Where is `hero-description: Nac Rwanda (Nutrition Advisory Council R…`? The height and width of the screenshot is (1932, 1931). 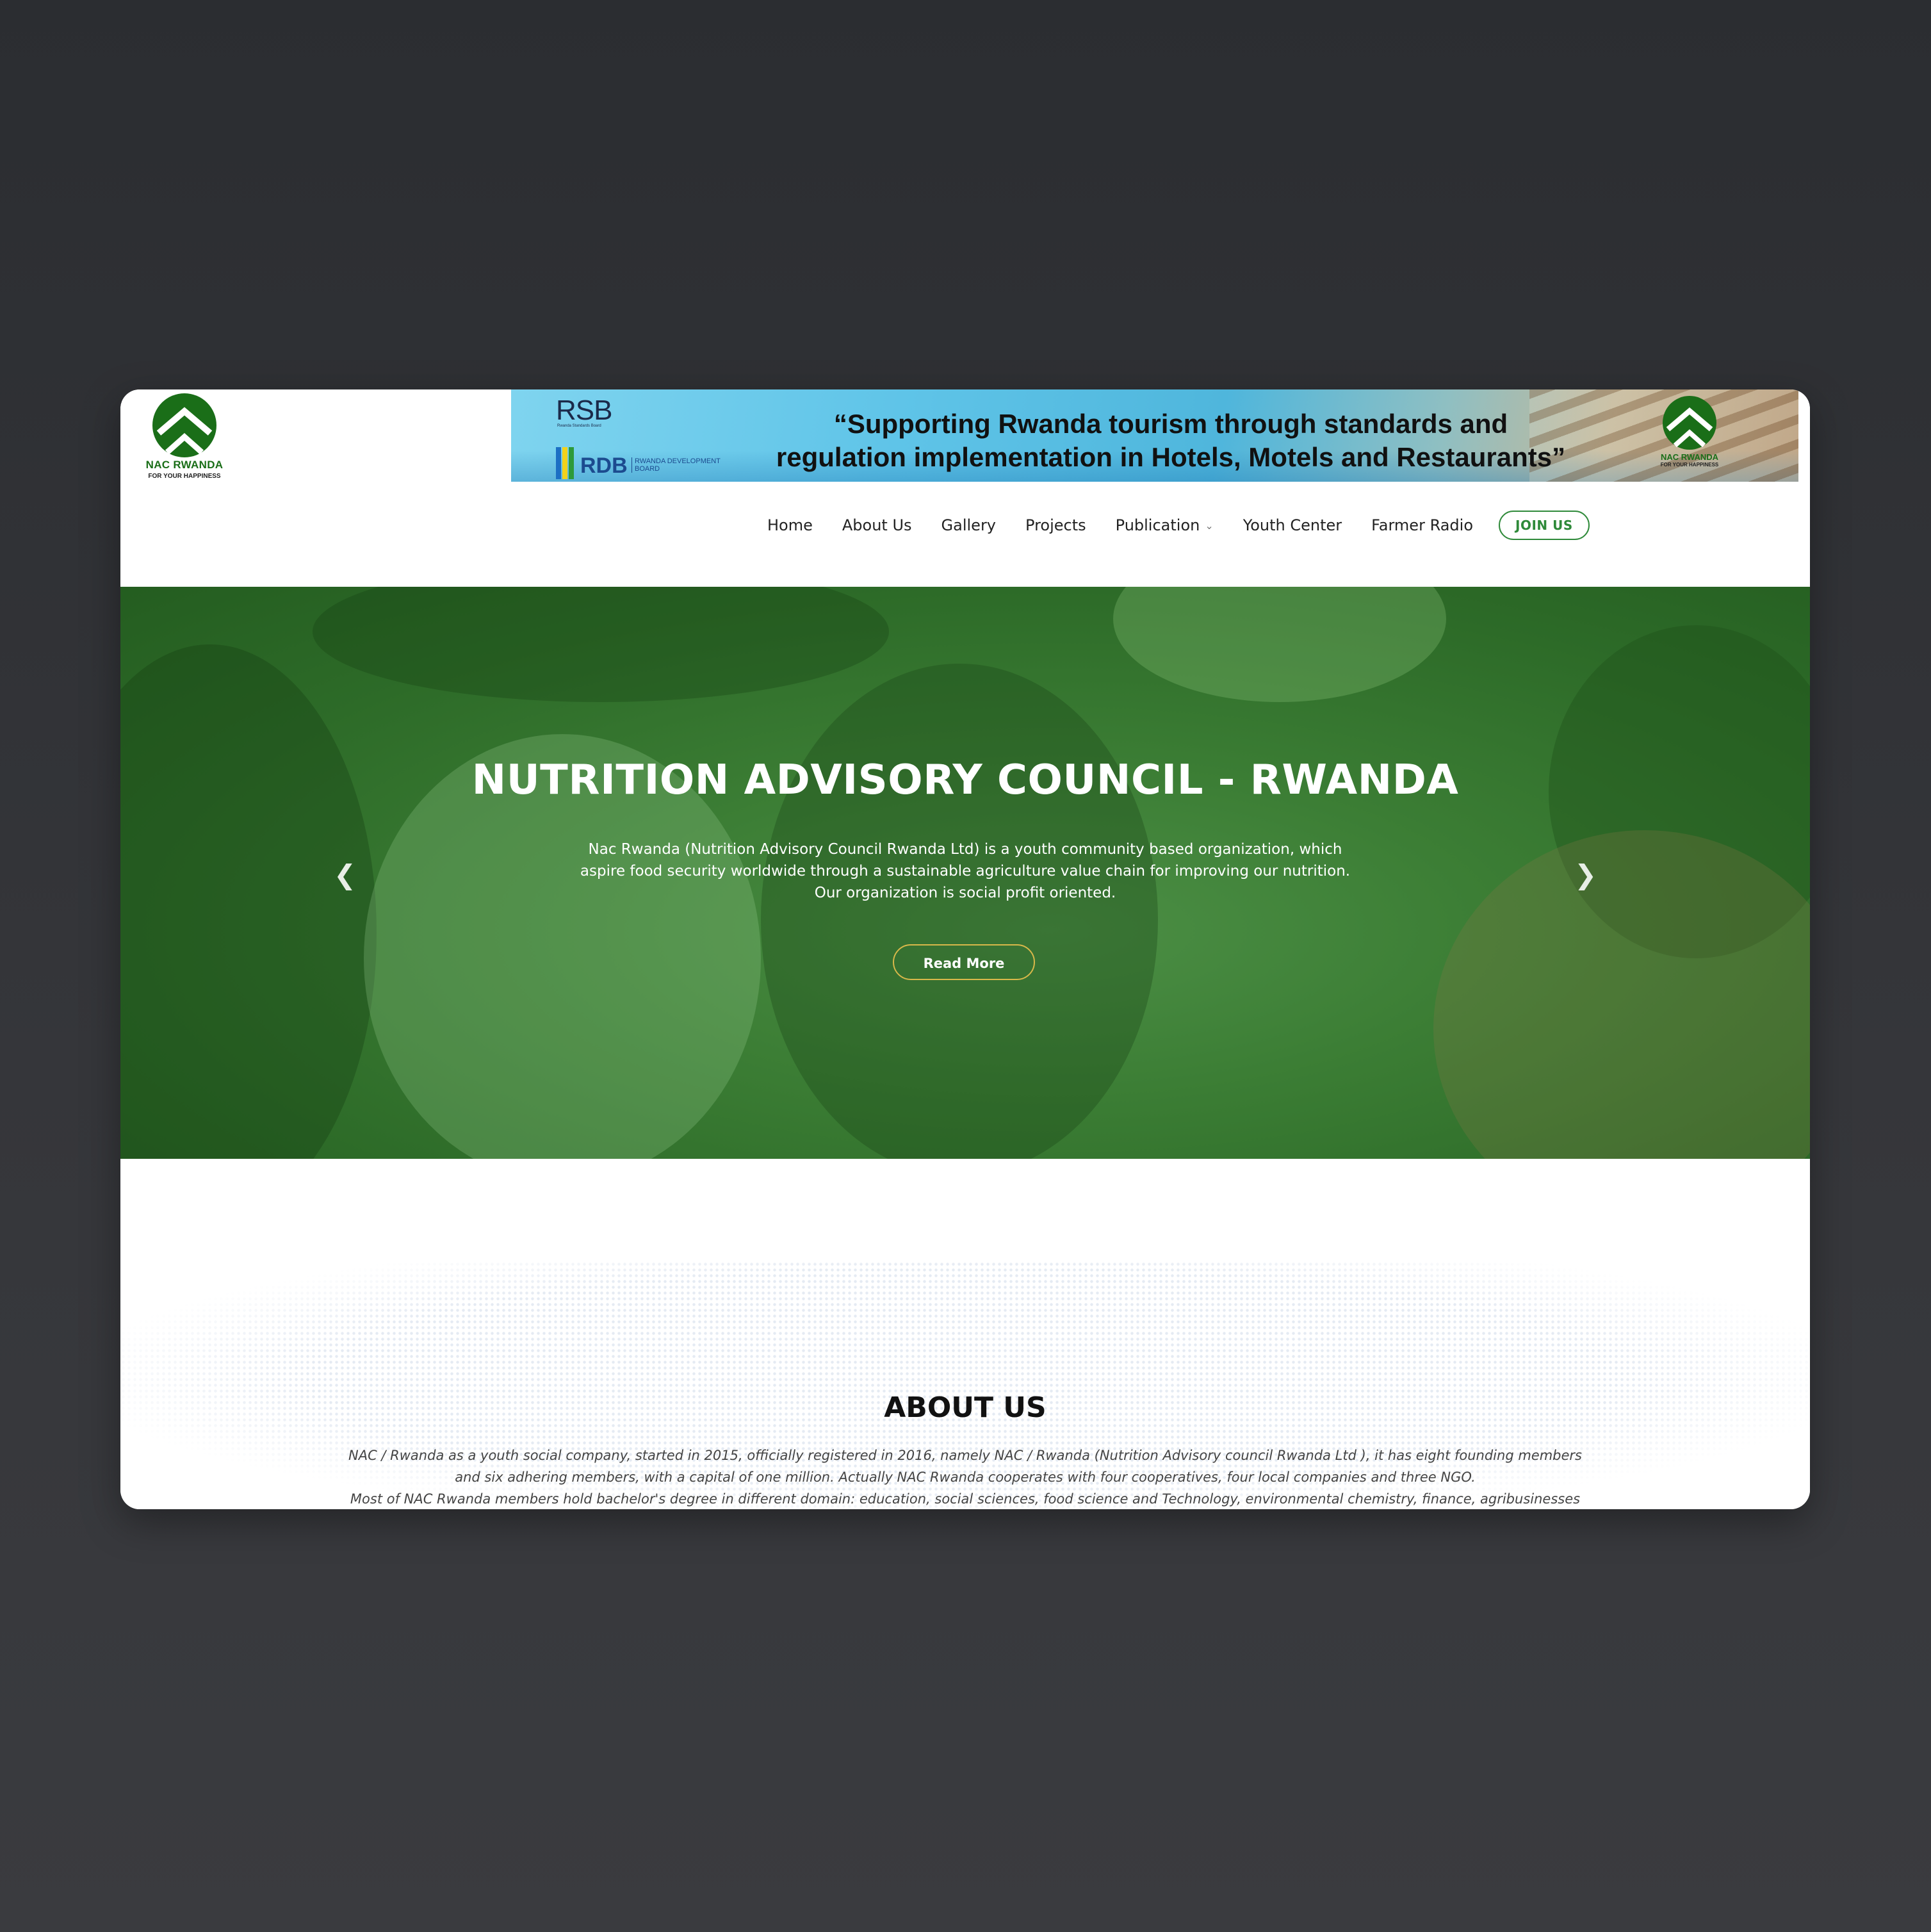 hero-description: Nac Rwanda (Nutrition Advisory Council R… is located at coordinates (965, 871).